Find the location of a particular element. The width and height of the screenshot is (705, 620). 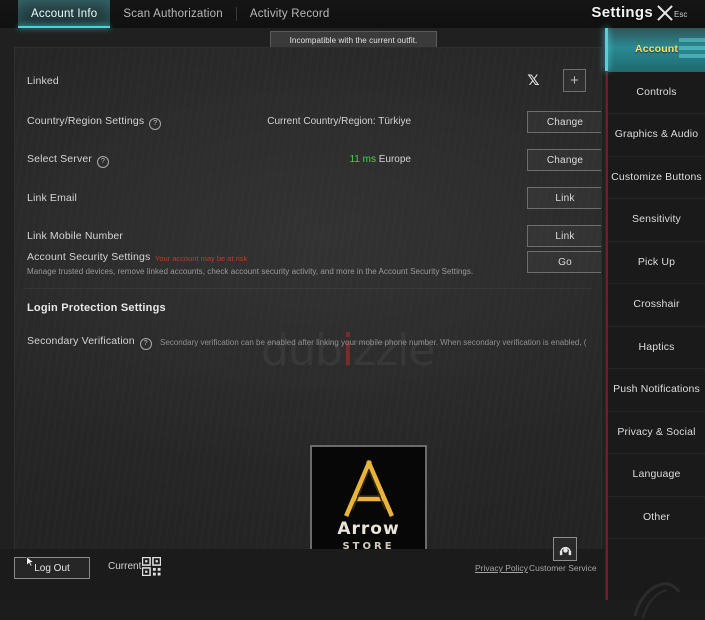

customer-service-label: Customer Service is located at coordinates (563, 568).